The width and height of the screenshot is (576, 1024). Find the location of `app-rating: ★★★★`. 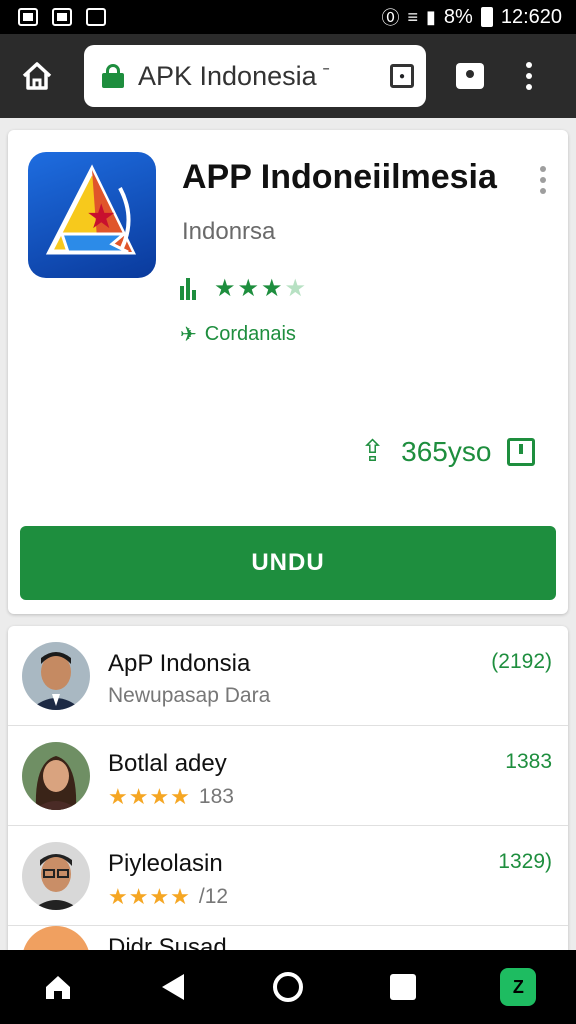

app-rating: ★★★★ is located at coordinates (244, 288).